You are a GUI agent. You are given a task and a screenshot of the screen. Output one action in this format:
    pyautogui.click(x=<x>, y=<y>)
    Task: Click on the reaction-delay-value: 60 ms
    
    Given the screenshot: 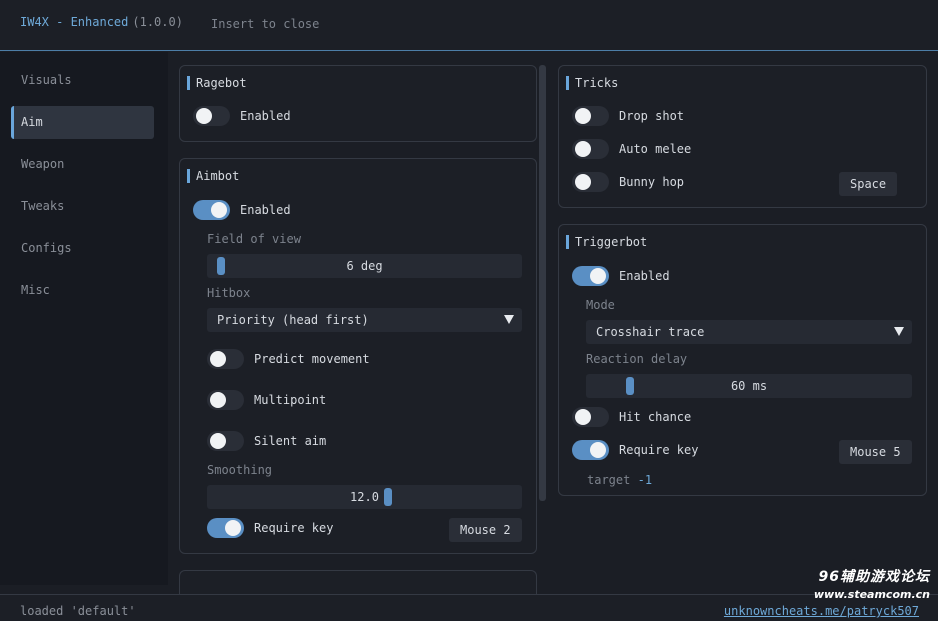 What is the action you would take?
    pyautogui.click(x=749, y=386)
    